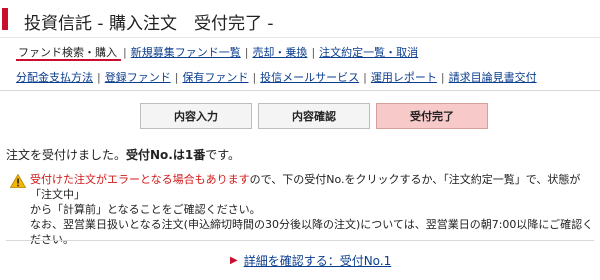 Image resolution: width=600 pixels, height=280 pixels. Describe the element at coordinates (314, 116) in the screenshot. I see `step-confirm: 内容確認` at that location.